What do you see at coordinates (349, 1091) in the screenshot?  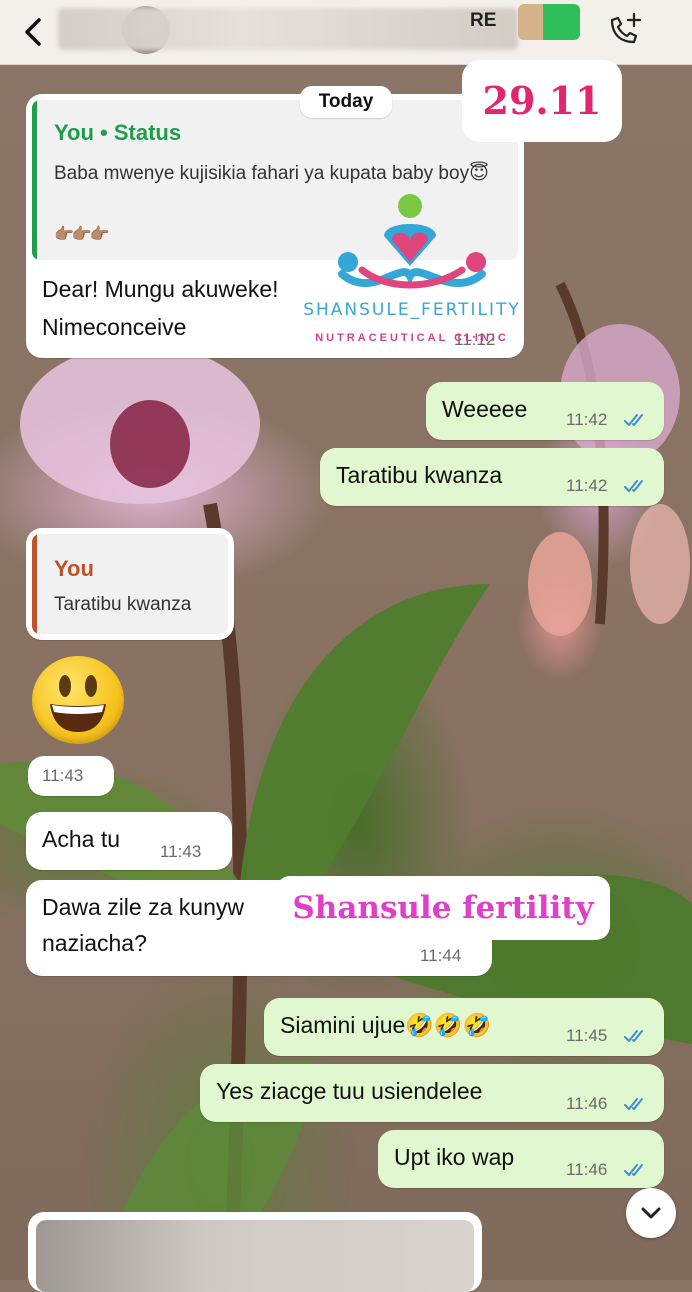 I see `message-text: Yes ziacge tuu usiendelee` at bounding box center [349, 1091].